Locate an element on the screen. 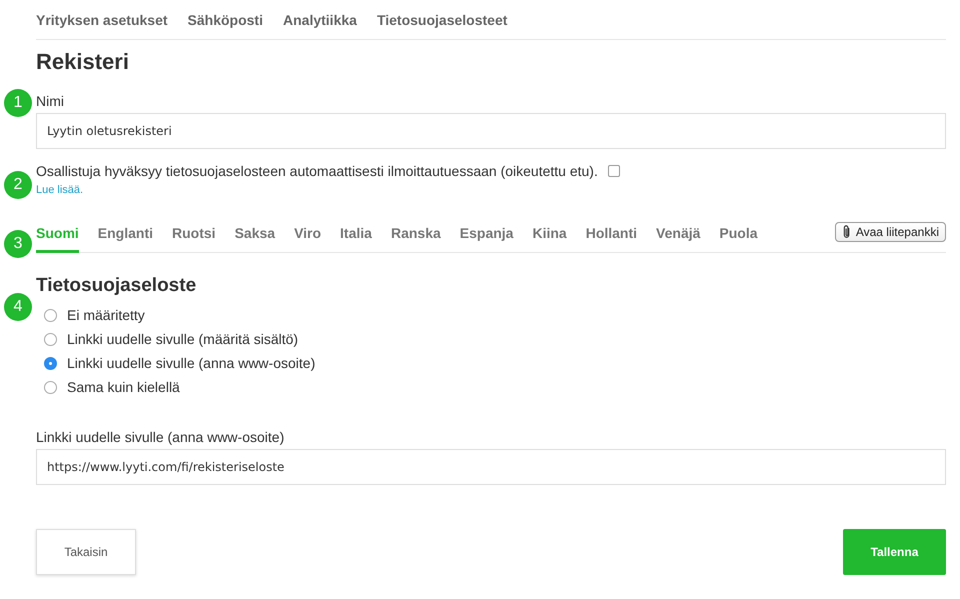 The height and width of the screenshot is (599, 960). save-button: Tallenna is located at coordinates (894, 552).